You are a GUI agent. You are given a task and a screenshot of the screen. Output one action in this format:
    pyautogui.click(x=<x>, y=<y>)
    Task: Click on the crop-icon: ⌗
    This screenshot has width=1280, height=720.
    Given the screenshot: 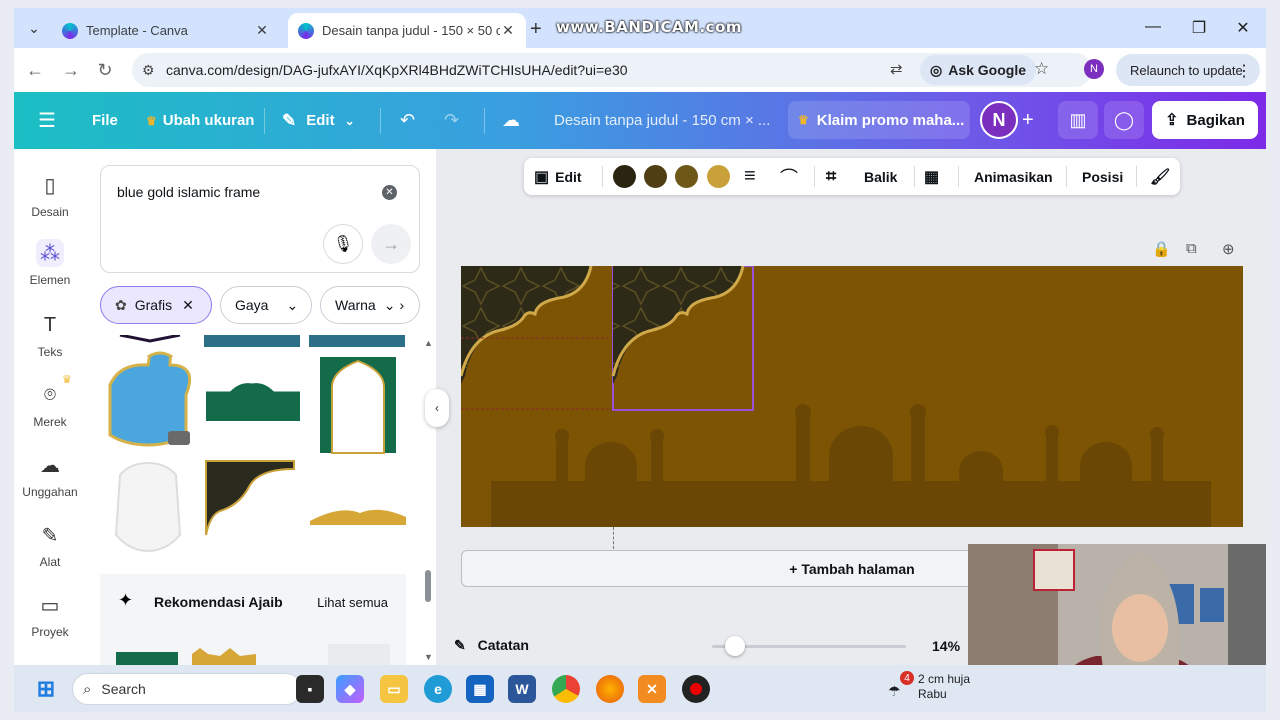 What is the action you would take?
    pyautogui.click(x=831, y=176)
    